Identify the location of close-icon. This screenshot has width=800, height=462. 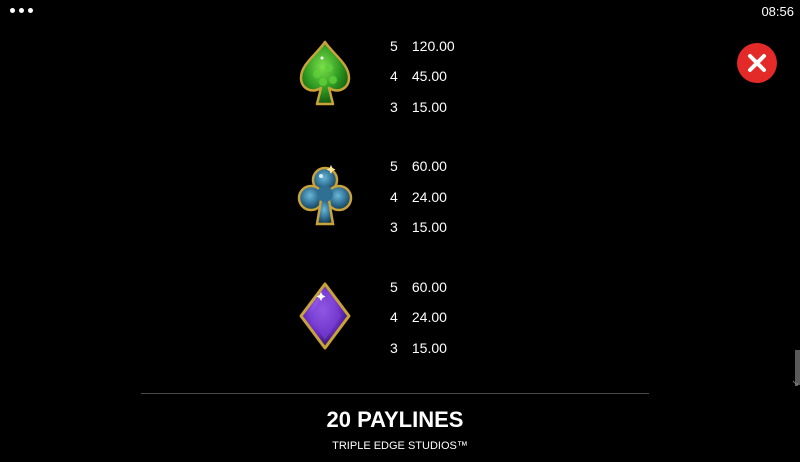
(757, 63).